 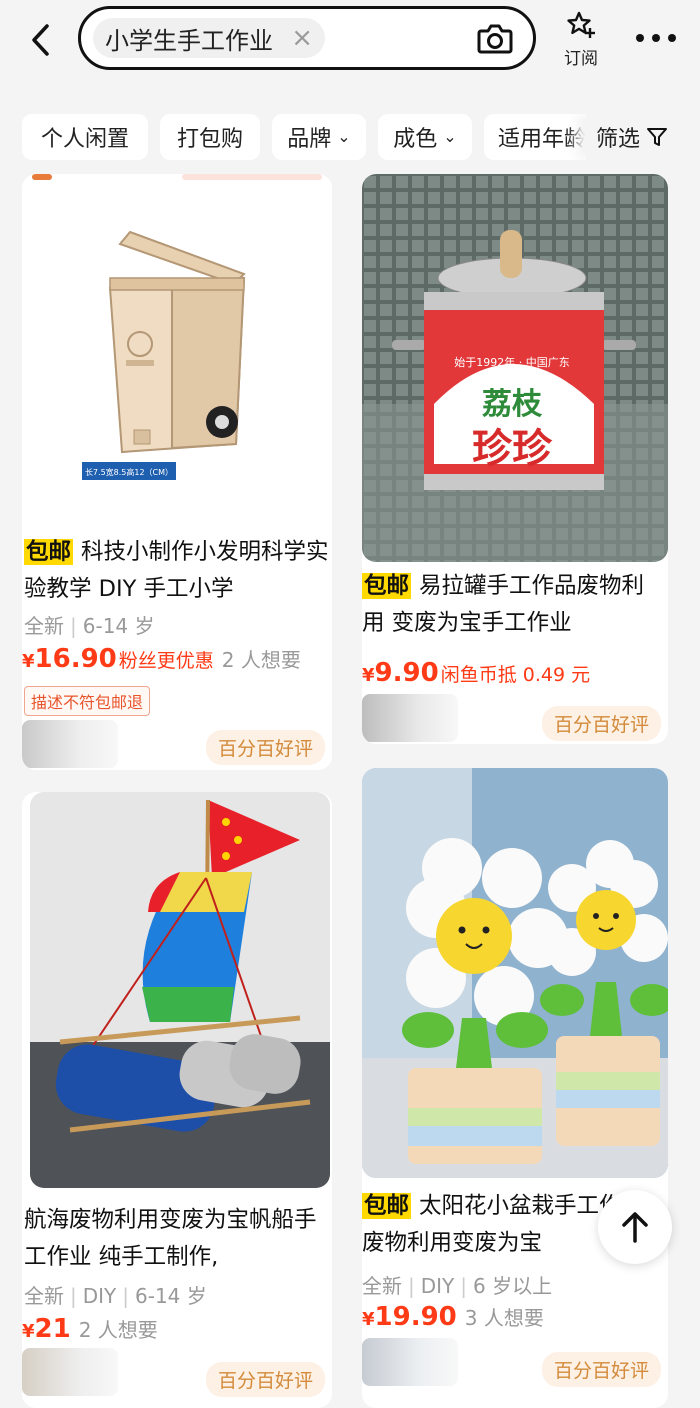 I want to click on filter-chip-personal-idle: 个人闲置, so click(x=85, y=137).